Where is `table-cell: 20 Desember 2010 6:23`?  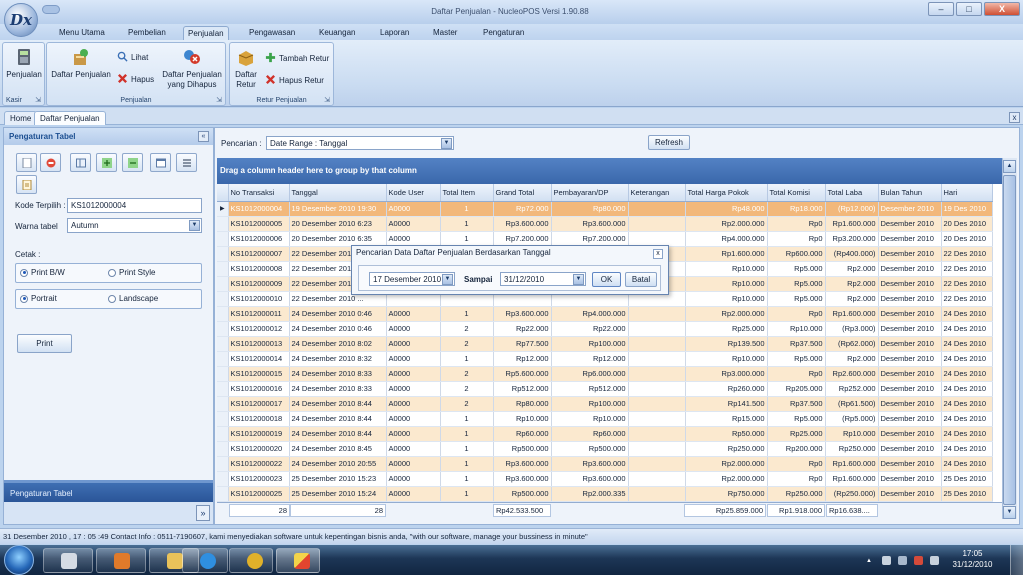
table-cell: 20 Desember 2010 6:23 is located at coordinates (338, 224).